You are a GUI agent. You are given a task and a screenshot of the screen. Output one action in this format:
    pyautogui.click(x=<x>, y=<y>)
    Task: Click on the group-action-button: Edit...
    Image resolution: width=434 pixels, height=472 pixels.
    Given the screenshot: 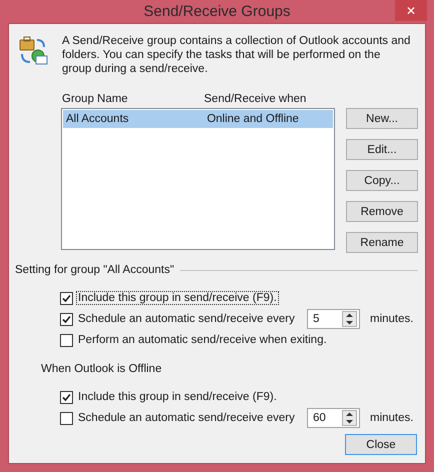 What is the action you would take?
    pyautogui.click(x=382, y=149)
    